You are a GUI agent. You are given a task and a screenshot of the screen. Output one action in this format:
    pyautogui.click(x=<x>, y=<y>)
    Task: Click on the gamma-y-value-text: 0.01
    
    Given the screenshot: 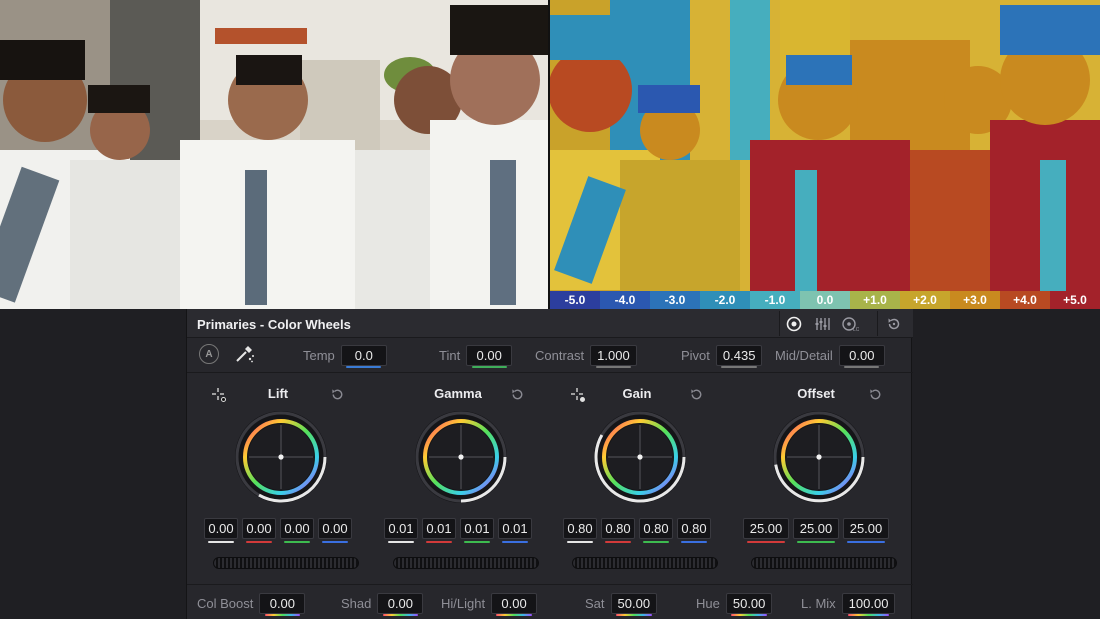 What is the action you would take?
    pyautogui.click(x=401, y=528)
    